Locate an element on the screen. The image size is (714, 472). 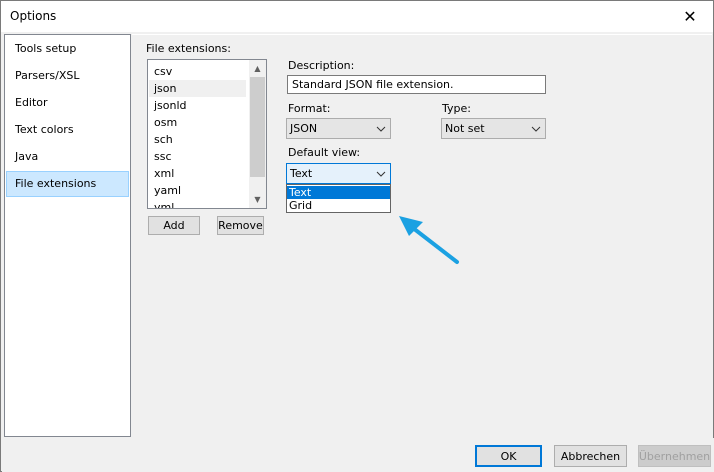
annotation-arrow-icon is located at coordinates (429, 240).